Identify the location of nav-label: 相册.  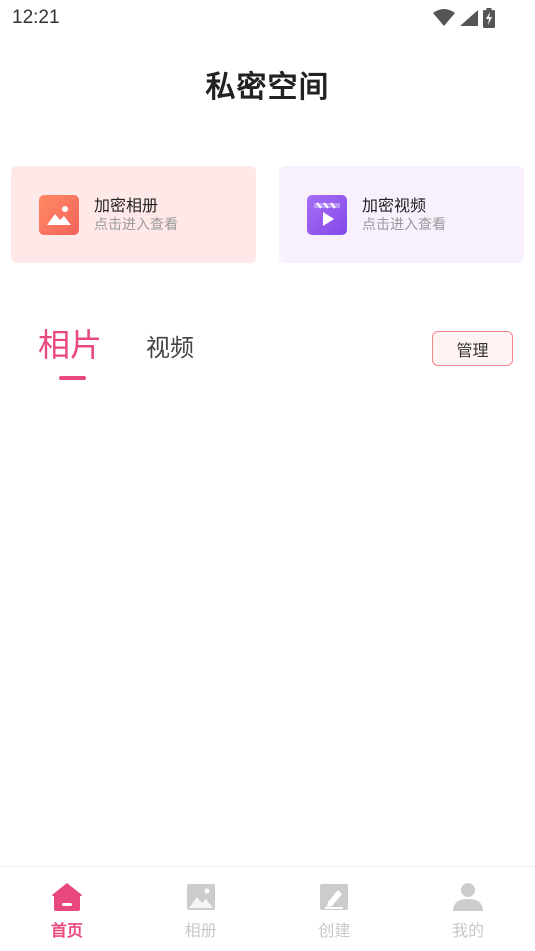
(200, 930).